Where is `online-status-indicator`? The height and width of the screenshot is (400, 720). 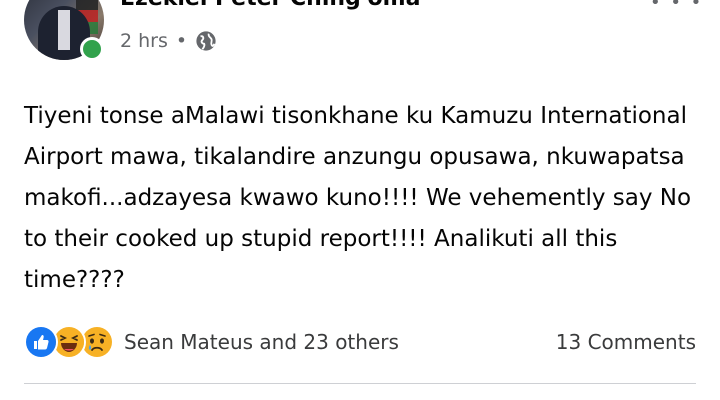
online-status-indicator is located at coordinates (92, 49).